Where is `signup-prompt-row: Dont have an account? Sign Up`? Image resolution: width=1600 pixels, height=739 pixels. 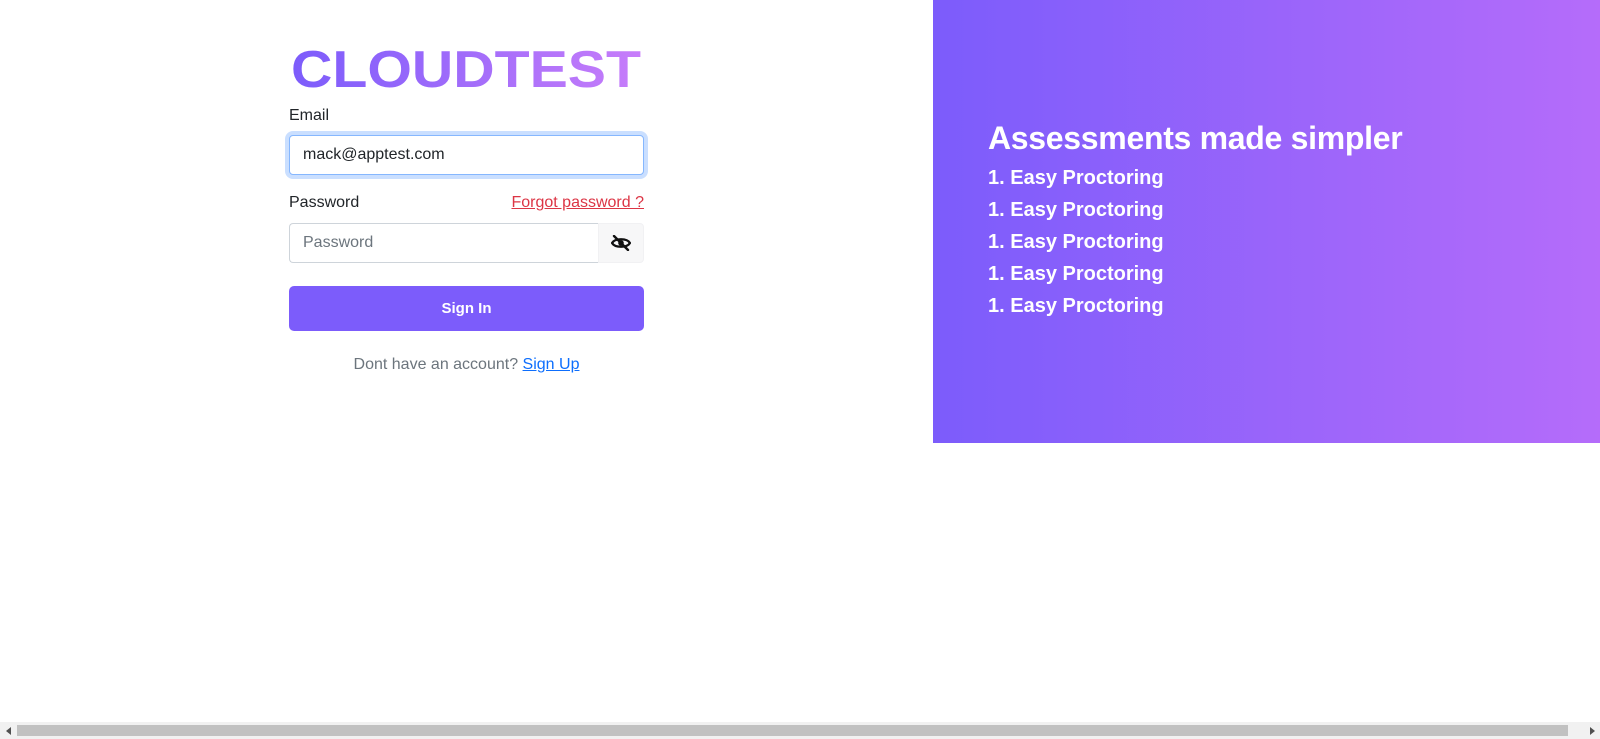 signup-prompt-row: Dont have an account? Sign Up is located at coordinates (466, 365).